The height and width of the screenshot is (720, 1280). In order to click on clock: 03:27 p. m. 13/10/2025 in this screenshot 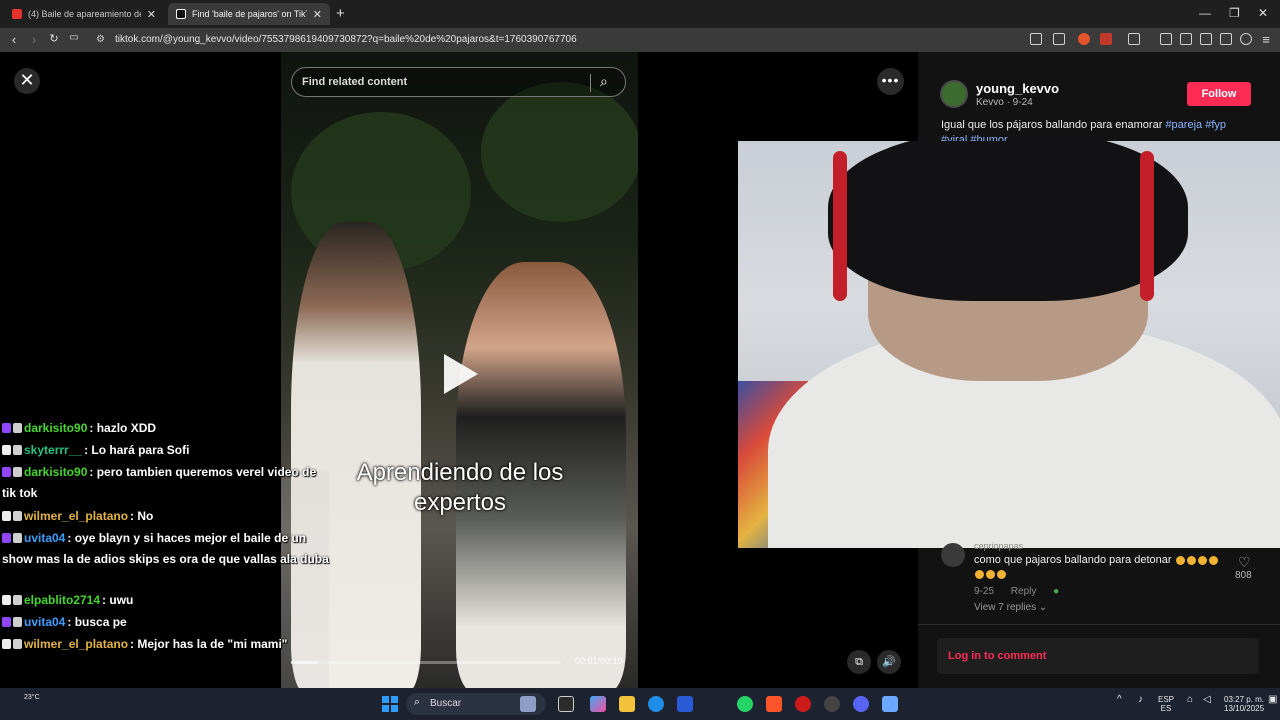, I will do `click(1244, 704)`.